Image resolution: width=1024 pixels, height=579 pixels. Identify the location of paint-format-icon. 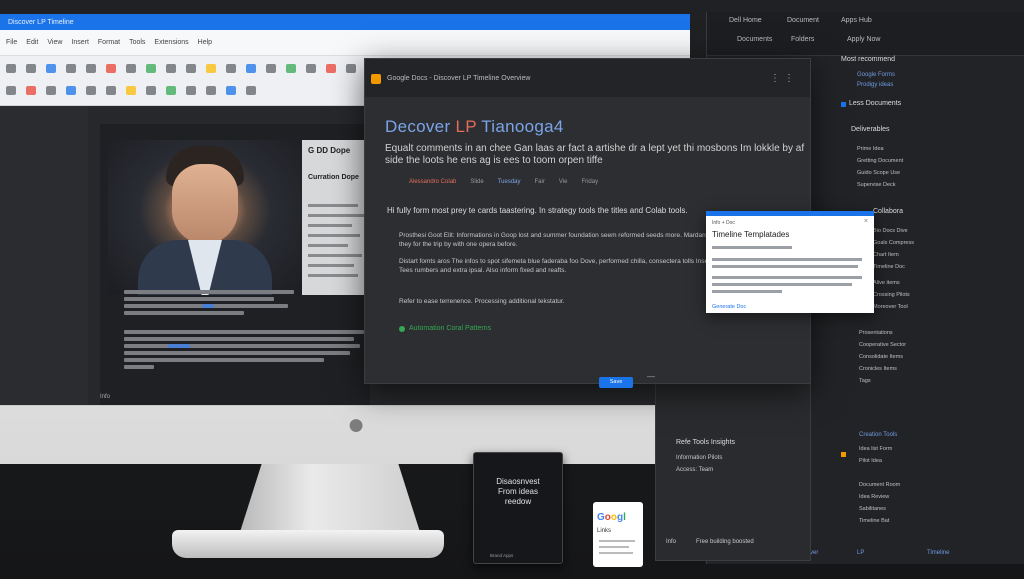
(91, 68).